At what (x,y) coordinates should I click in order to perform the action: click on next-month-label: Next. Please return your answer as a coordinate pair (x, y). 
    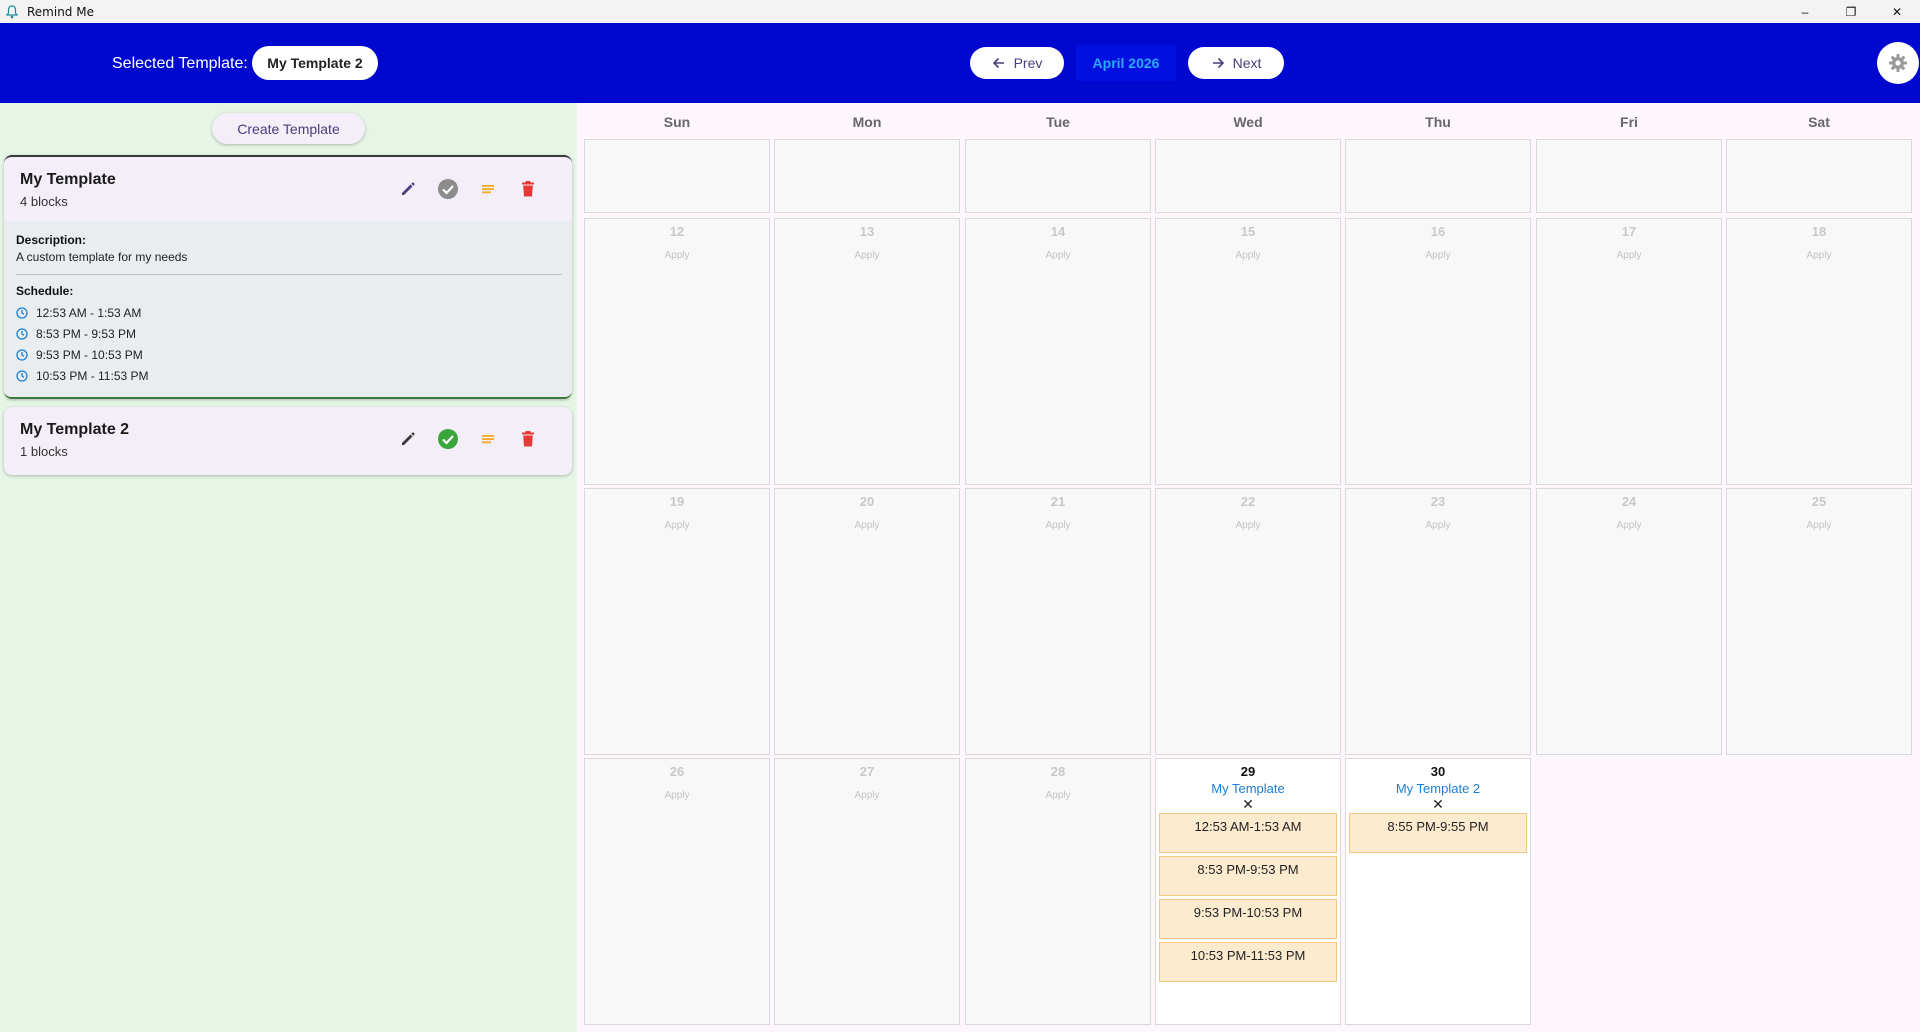
    Looking at the image, I should click on (1247, 63).